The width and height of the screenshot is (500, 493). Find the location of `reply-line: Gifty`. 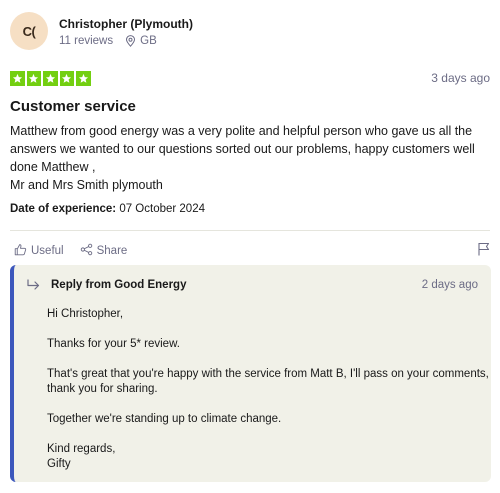

reply-line: Gifty is located at coordinates (59, 464).